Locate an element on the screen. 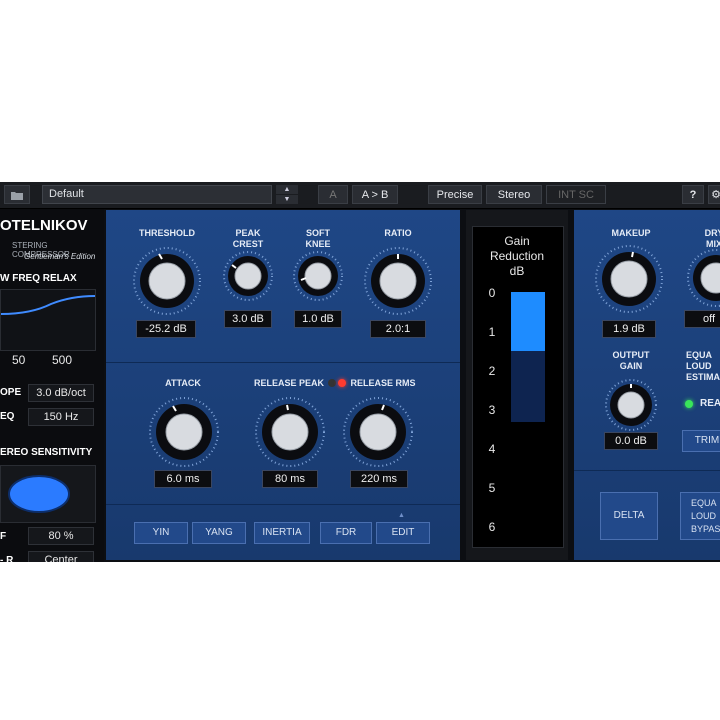  eq-tick-500: 500 is located at coordinates (62, 360).